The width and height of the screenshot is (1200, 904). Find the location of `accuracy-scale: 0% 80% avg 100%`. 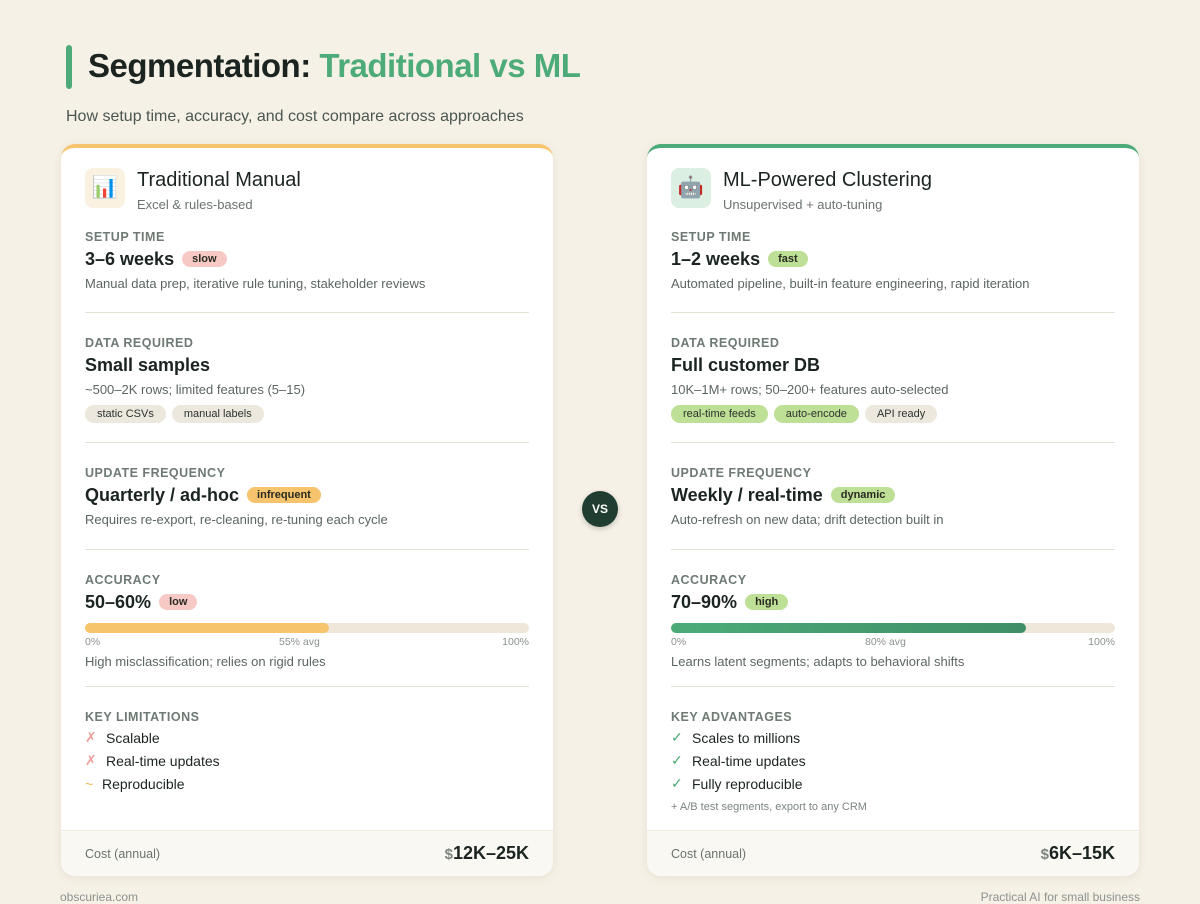

accuracy-scale: 0% 80% avg 100% is located at coordinates (893, 643).